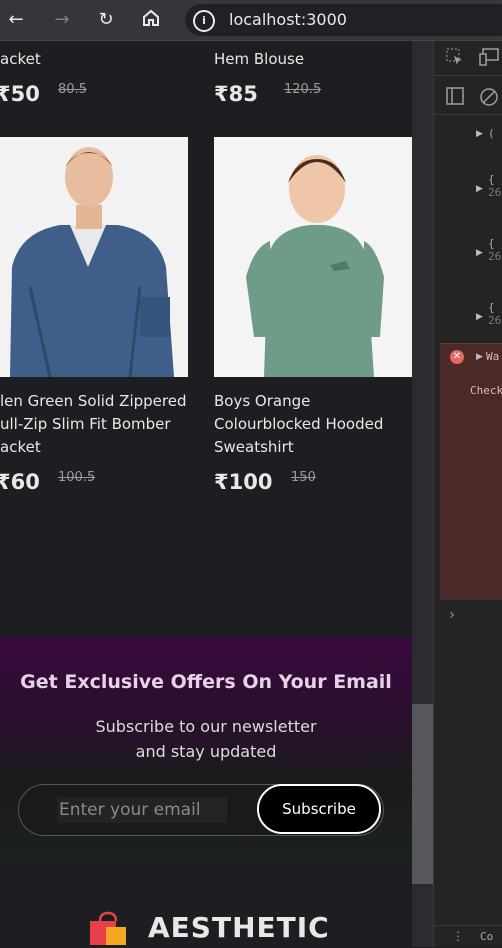  I want to click on forward-icon: →, so click(62, 20).